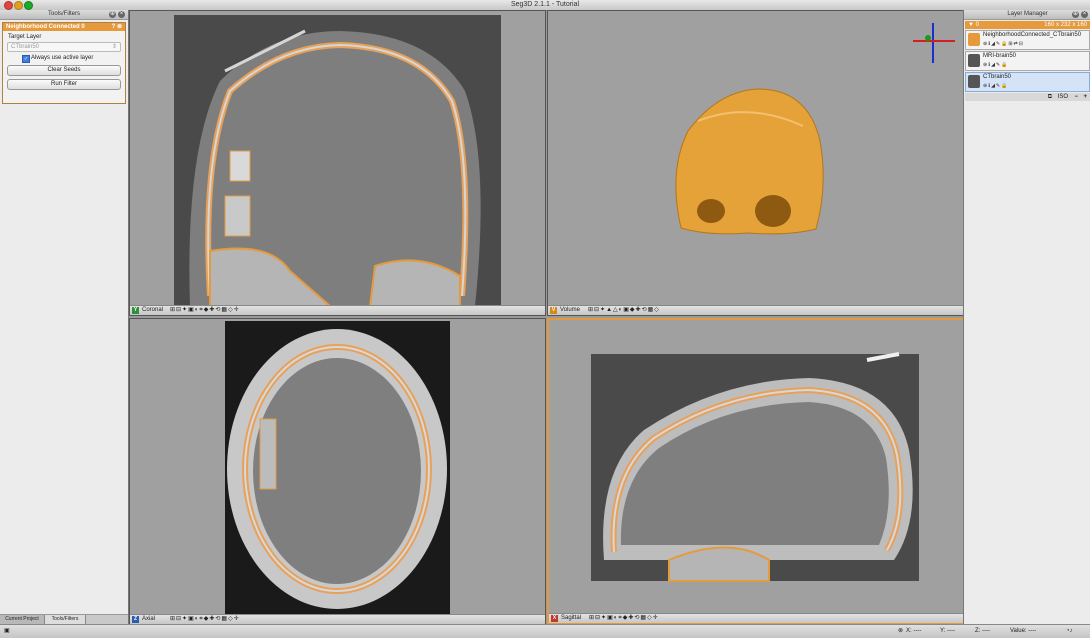 The width and height of the screenshot is (1090, 638). What do you see at coordinates (624, 310) in the screenshot?
I see `volume-tool-icons: ⊞⊟✦▲△◐▣◆✚⟲▦◇` at bounding box center [624, 310].